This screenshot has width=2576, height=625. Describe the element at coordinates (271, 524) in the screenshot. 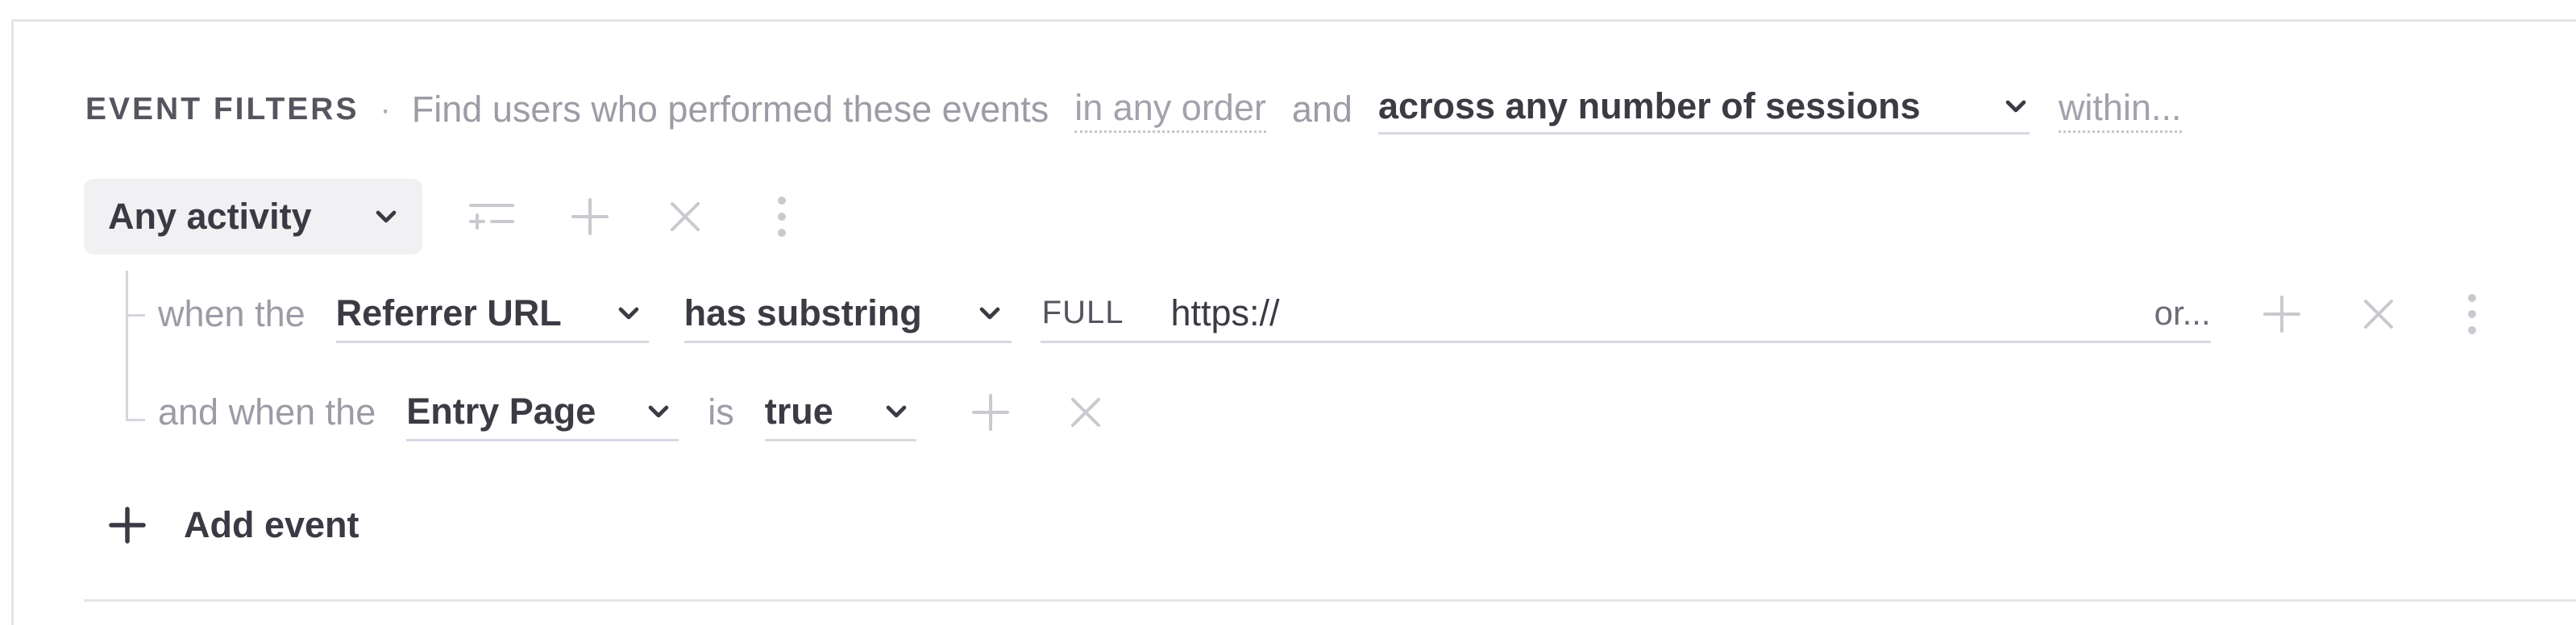

I see `add-event-label: Add event` at that location.